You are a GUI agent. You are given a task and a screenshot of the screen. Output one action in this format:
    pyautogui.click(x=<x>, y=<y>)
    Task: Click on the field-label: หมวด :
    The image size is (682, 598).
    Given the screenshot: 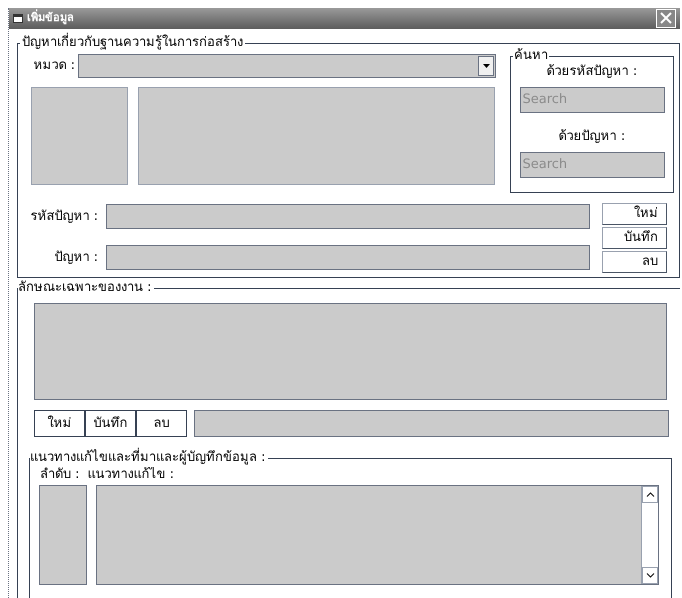 What is the action you would take?
    pyautogui.click(x=53, y=66)
    